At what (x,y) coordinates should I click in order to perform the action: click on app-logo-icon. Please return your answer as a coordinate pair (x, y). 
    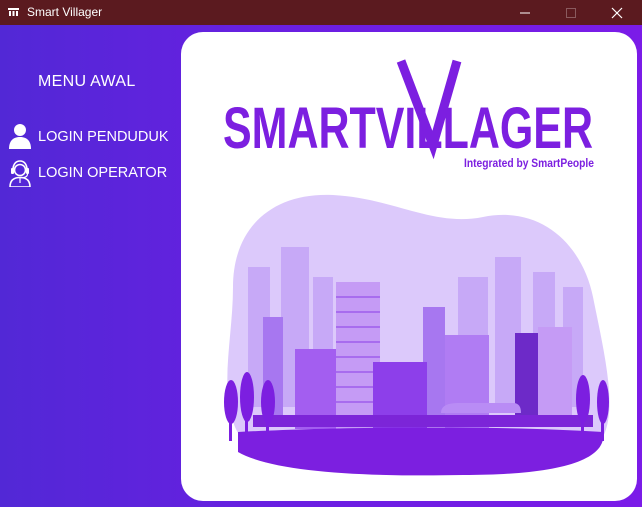
    Looking at the image, I should click on (13, 12).